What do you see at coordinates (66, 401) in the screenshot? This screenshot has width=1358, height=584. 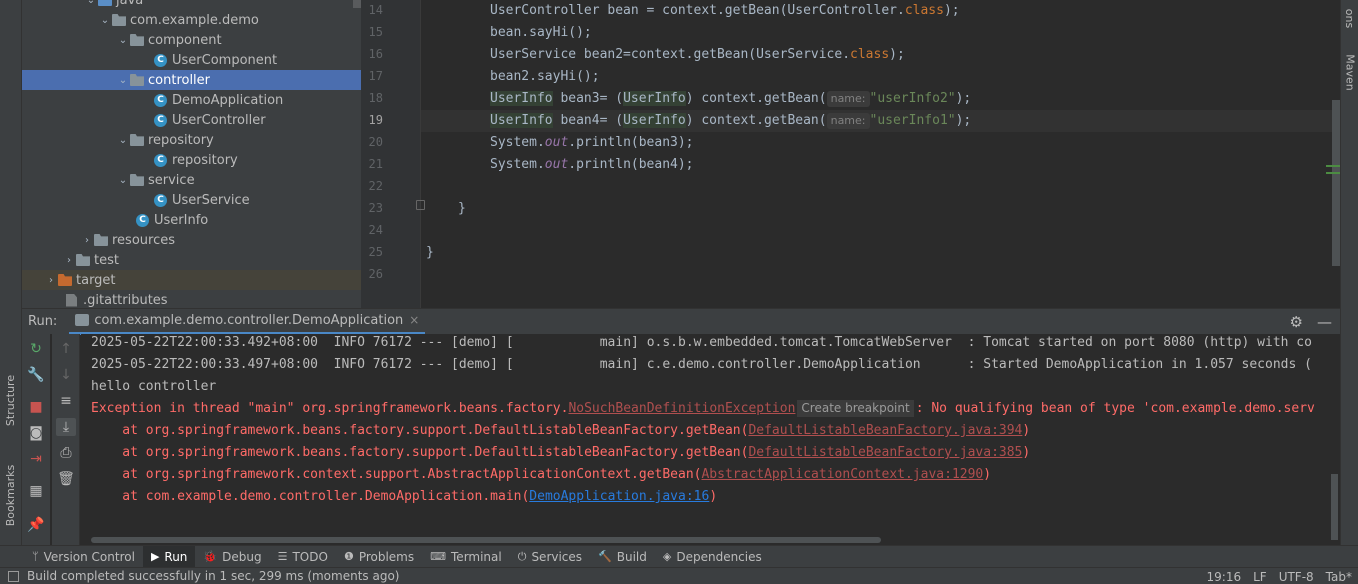 I see `soft-wrap-icon: ≡` at bounding box center [66, 401].